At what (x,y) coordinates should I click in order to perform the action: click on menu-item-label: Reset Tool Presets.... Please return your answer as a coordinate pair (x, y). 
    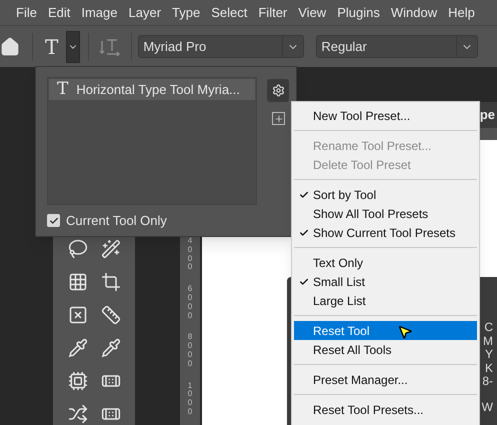
    Looking at the image, I should click on (368, 410).